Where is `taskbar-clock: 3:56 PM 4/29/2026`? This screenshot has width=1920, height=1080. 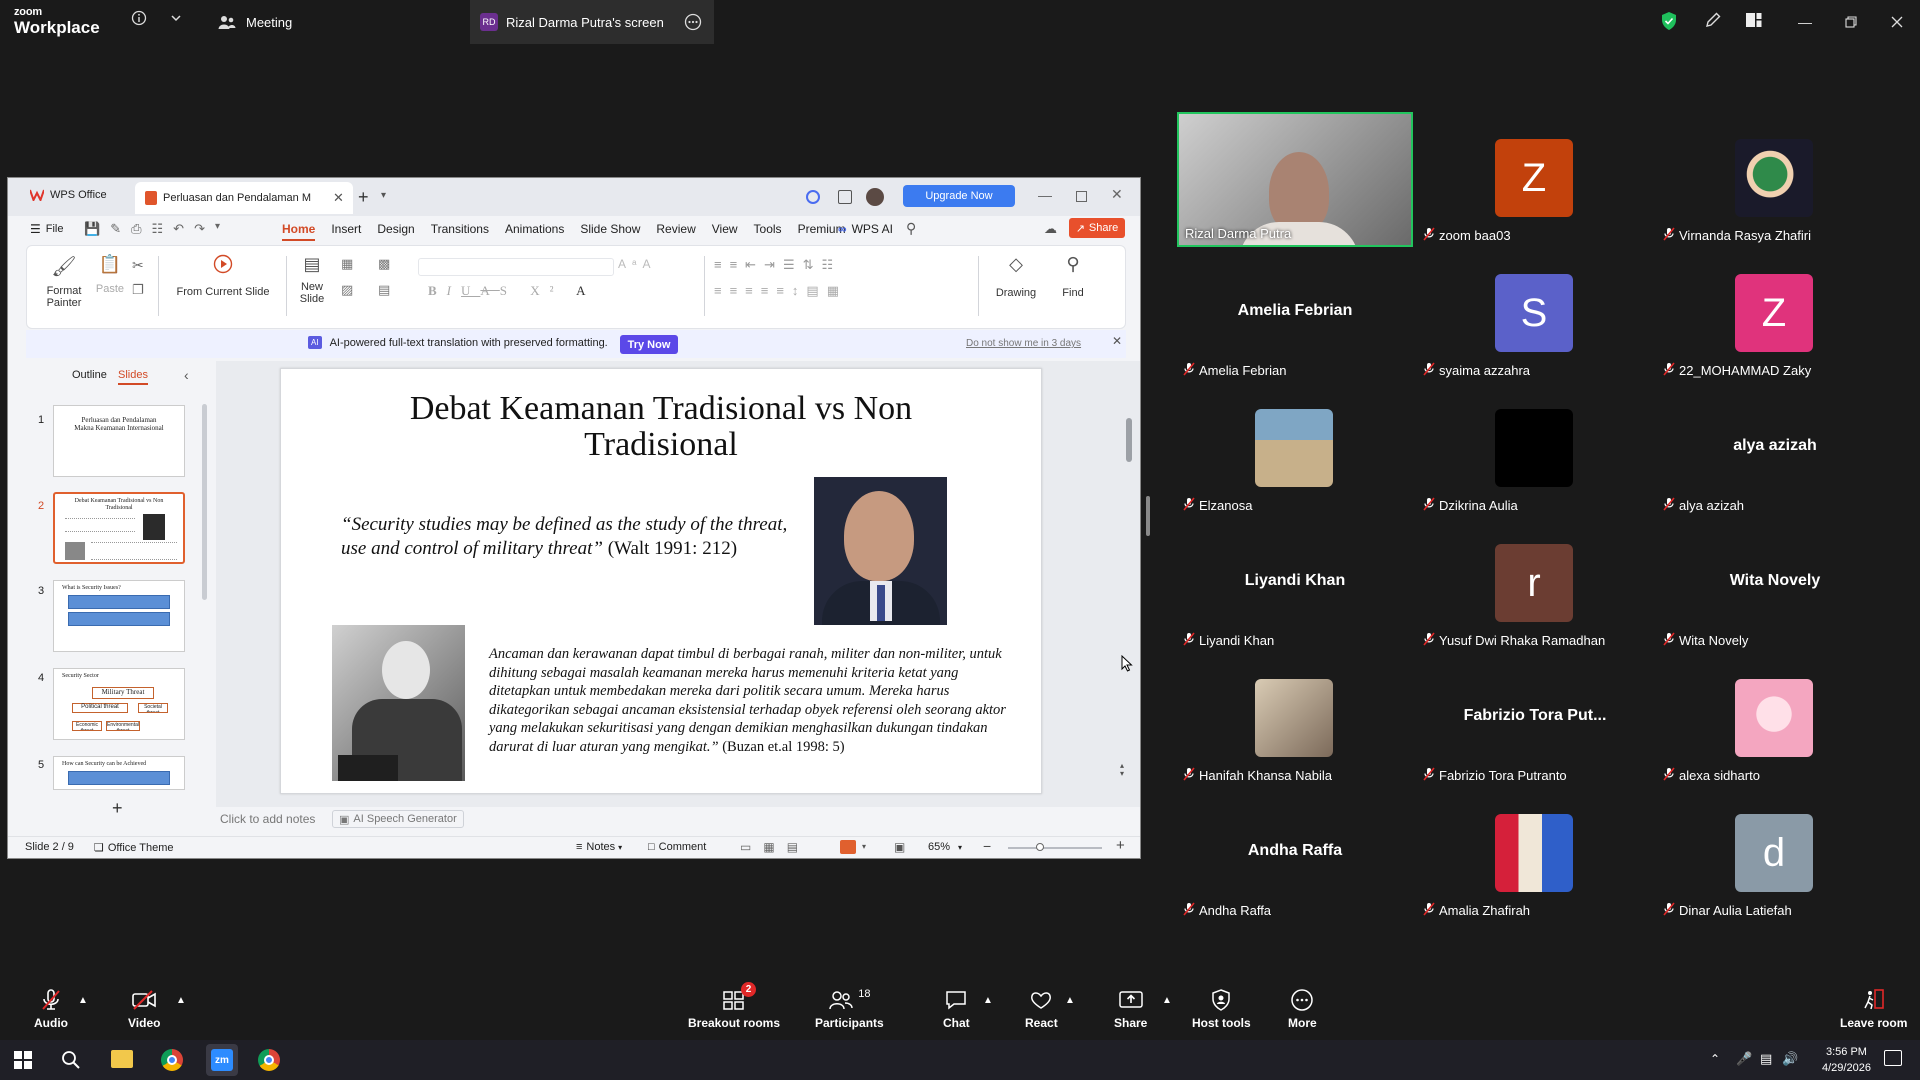
taskbar-clock: 3:56 PM 4/29/2026 is located at coordinates (1846, 1060).